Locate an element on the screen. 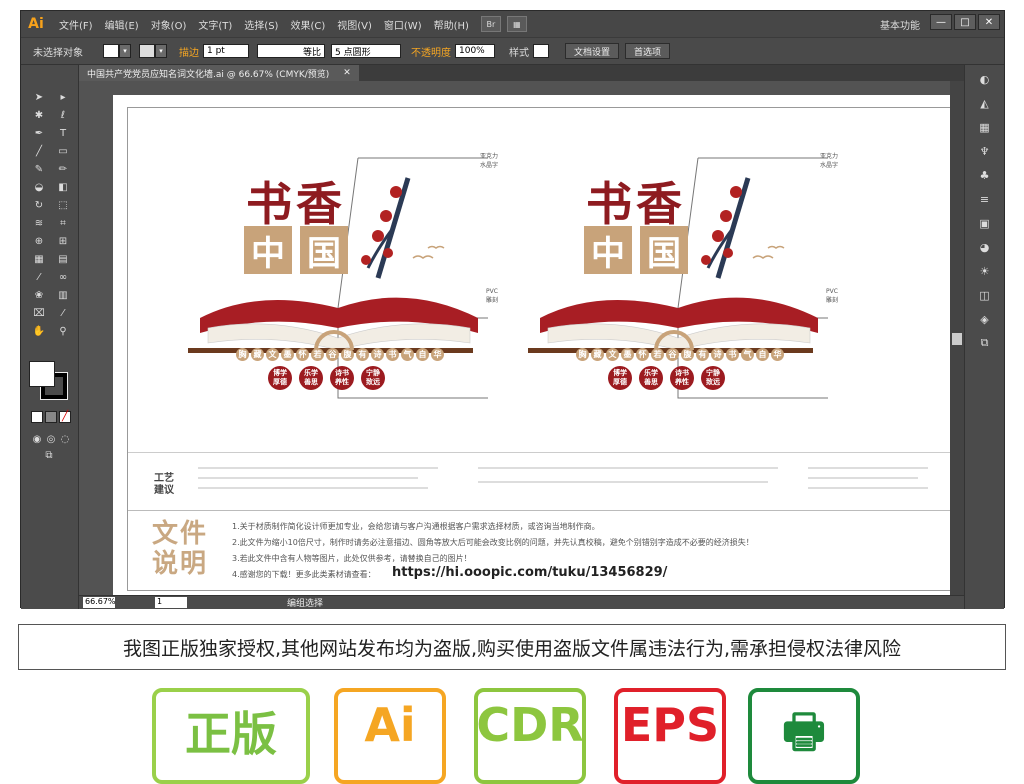 Image resolution: width=1024 pixels, height=784 pixels. draw-inside-icon: ◌ is located at coordinates (65, 439).